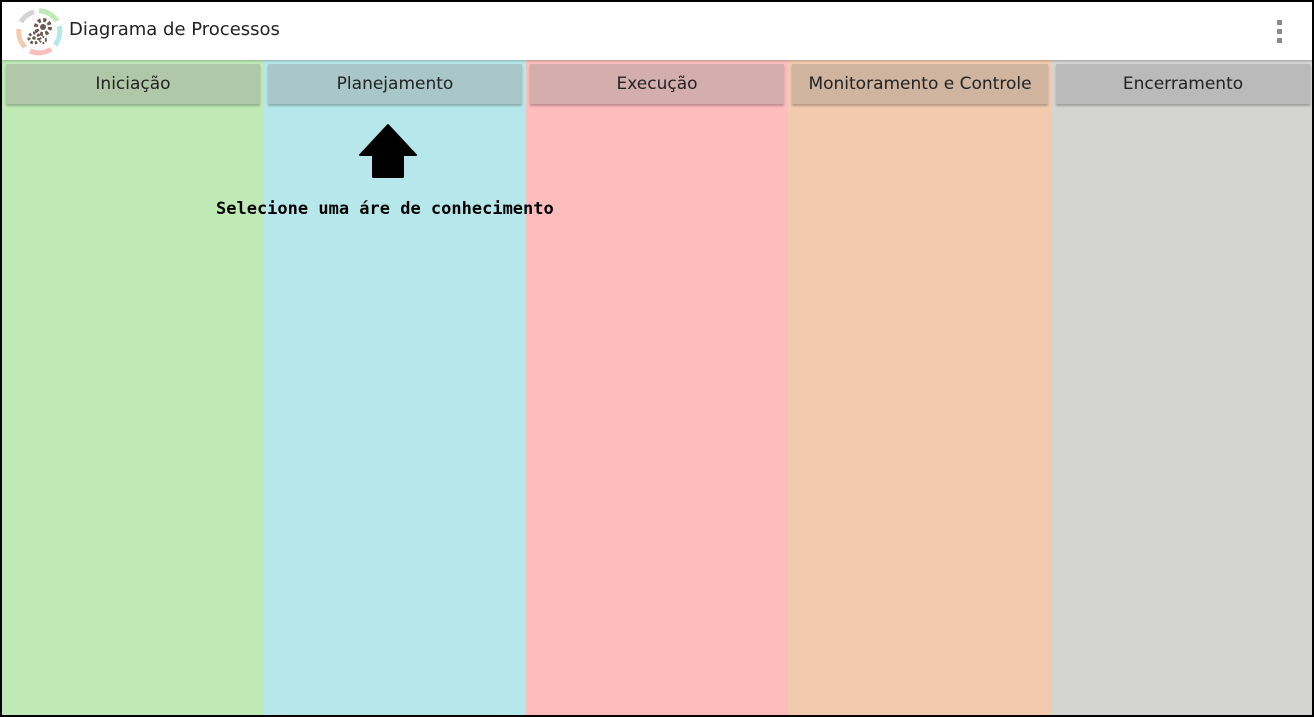 This screenshot has height=717, width=1314. Describe the element at coordinates (1183, 84) in the screenshot. I see `phase-button-encerramento: Encerramento` at that location.